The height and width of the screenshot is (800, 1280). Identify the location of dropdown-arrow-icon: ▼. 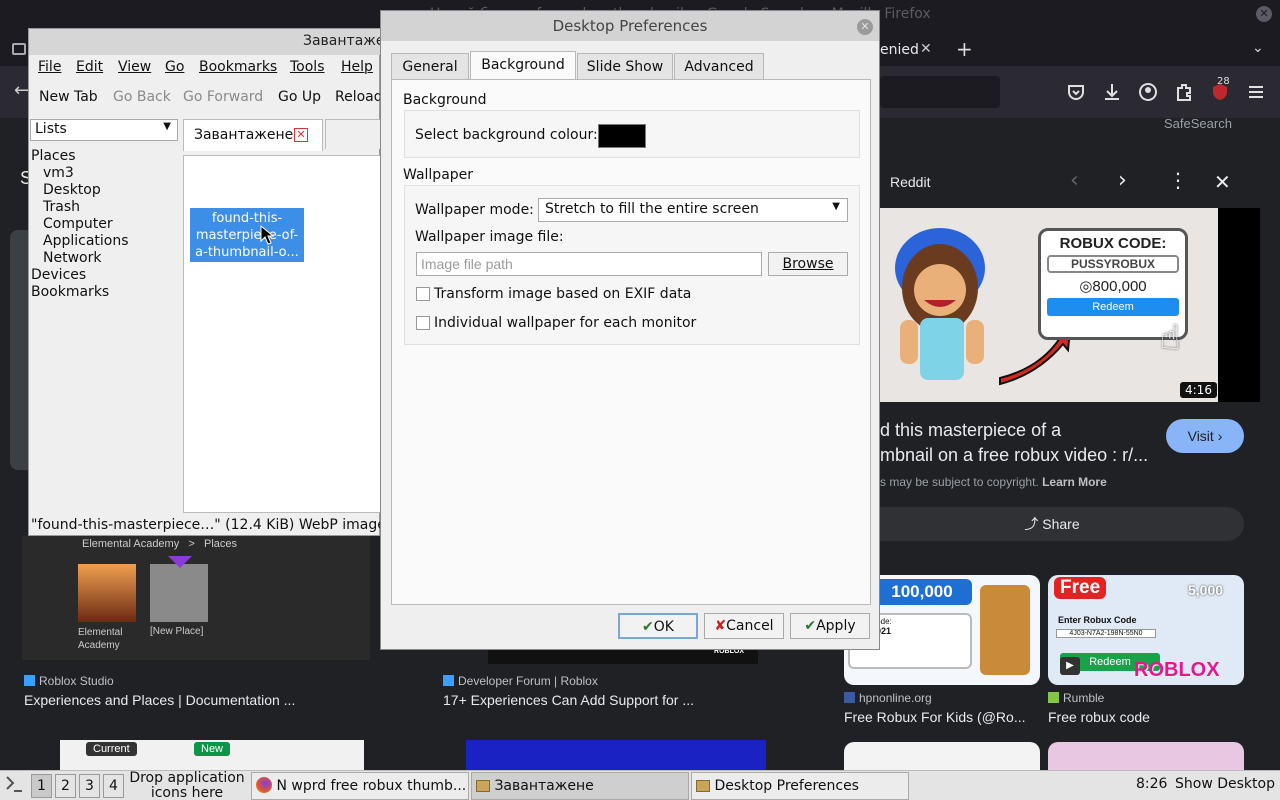
(167, 126).